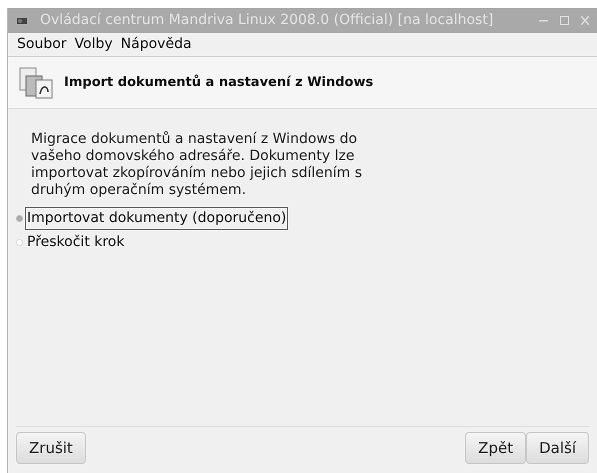 Image resolution: width=597 pixels, height=473 pixels. Describe the element at coordinates (42, 44) in the screenshot. I see `menu-item: Soubor` at that location.